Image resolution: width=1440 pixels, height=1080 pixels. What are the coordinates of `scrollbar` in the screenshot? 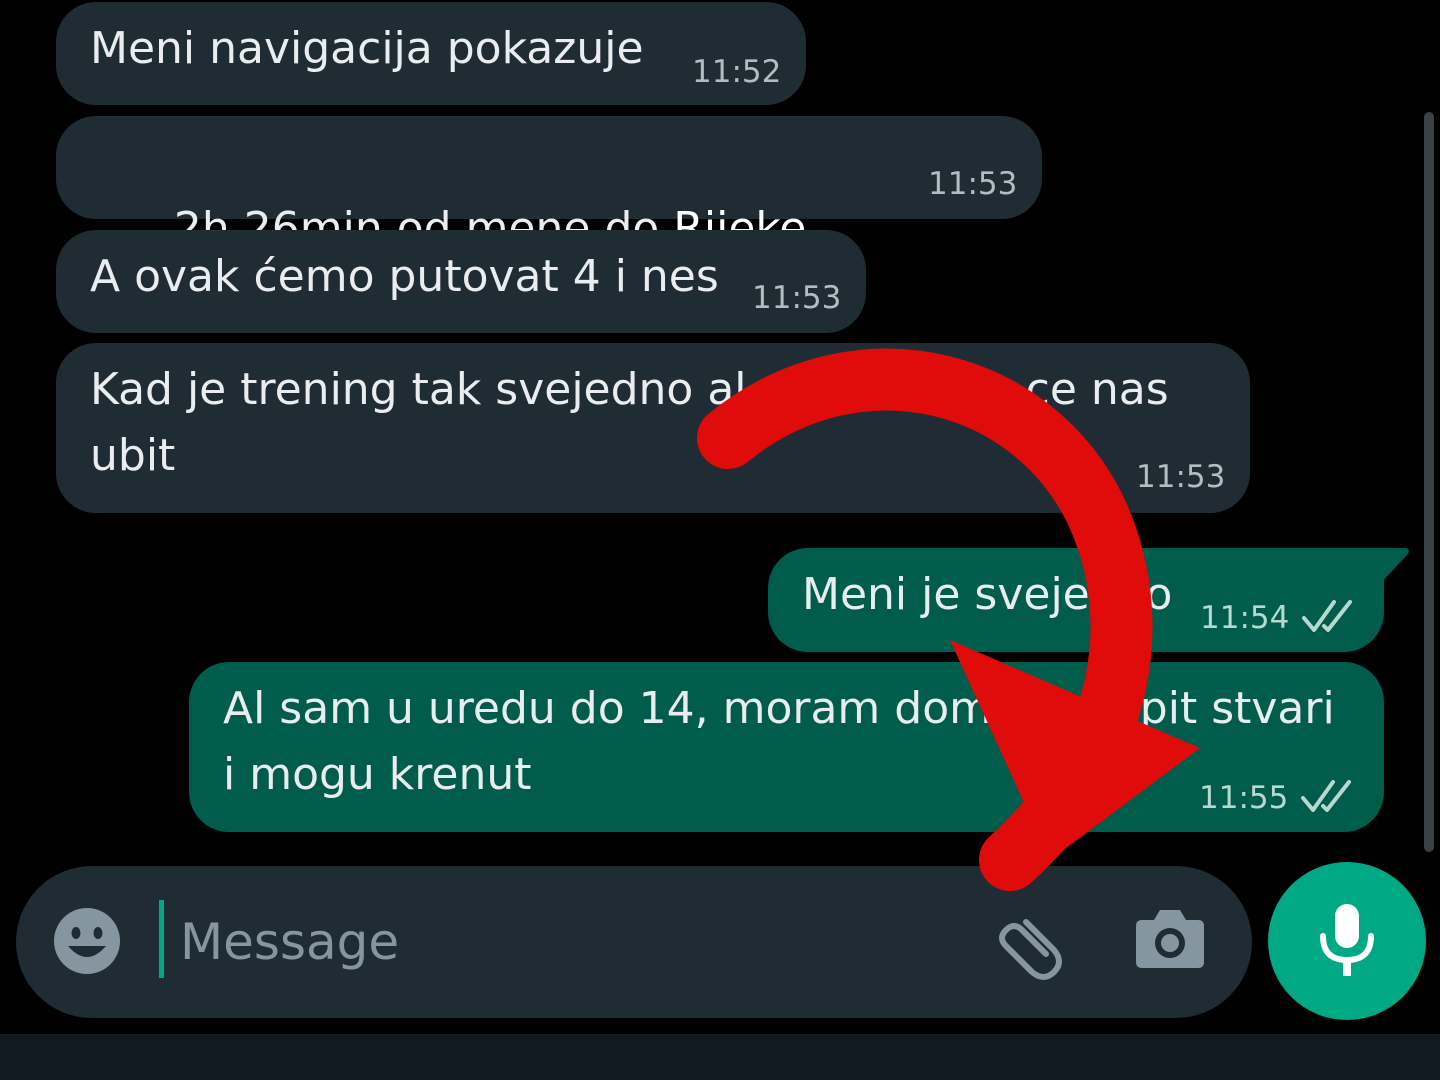 It's located at (1429, 482).